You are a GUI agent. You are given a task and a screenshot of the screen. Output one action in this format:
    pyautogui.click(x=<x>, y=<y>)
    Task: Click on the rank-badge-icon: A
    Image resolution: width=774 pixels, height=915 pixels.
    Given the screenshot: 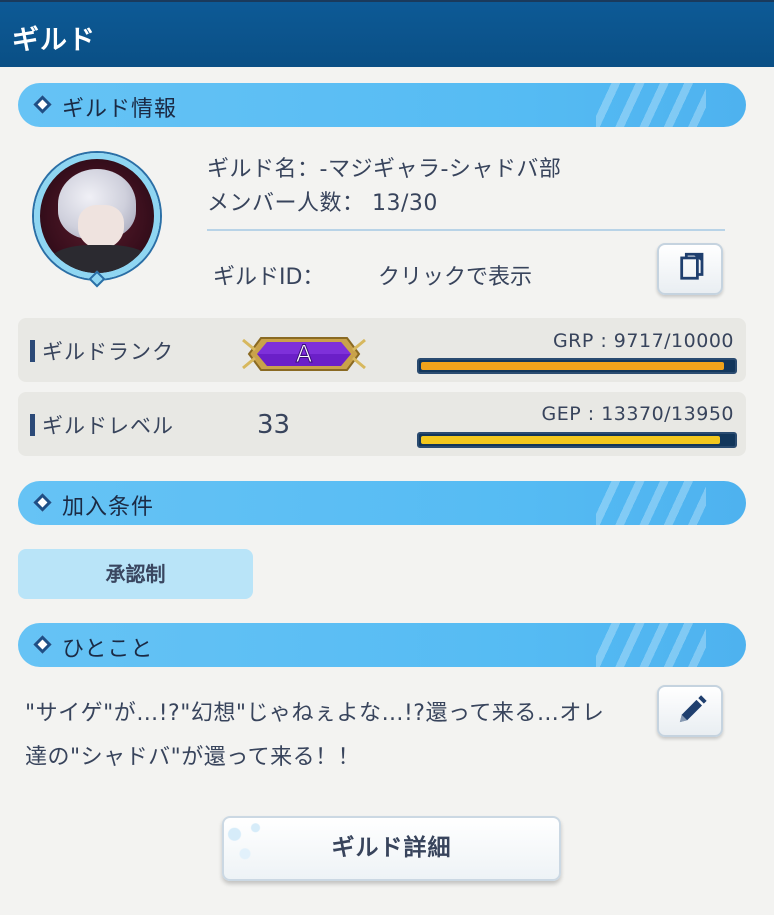 What is the action you would take?
    pyautogui.click(x=304, y=354)
    